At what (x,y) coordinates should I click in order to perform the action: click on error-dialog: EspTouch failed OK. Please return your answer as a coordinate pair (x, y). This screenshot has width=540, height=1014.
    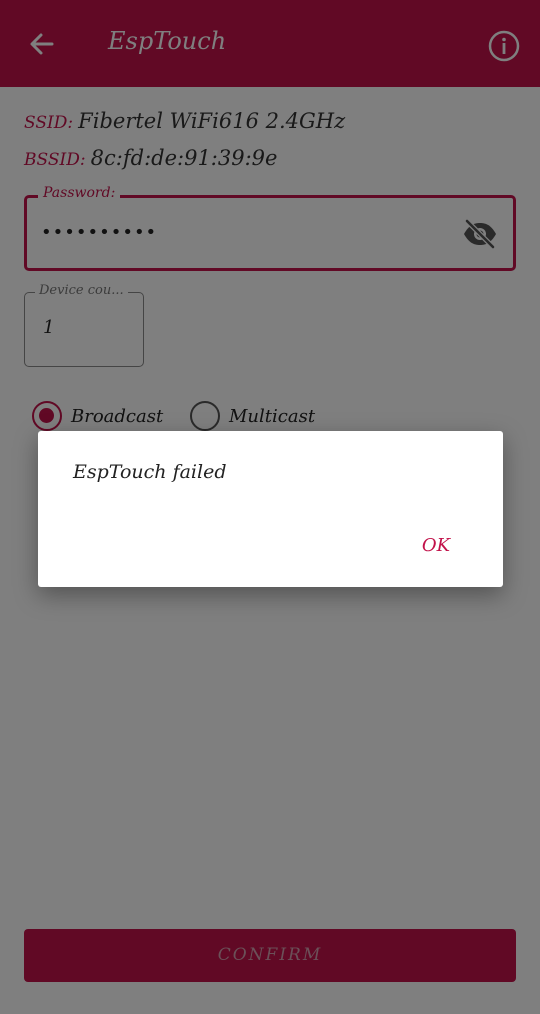
    Looking at the image, I should click on (270, 509).